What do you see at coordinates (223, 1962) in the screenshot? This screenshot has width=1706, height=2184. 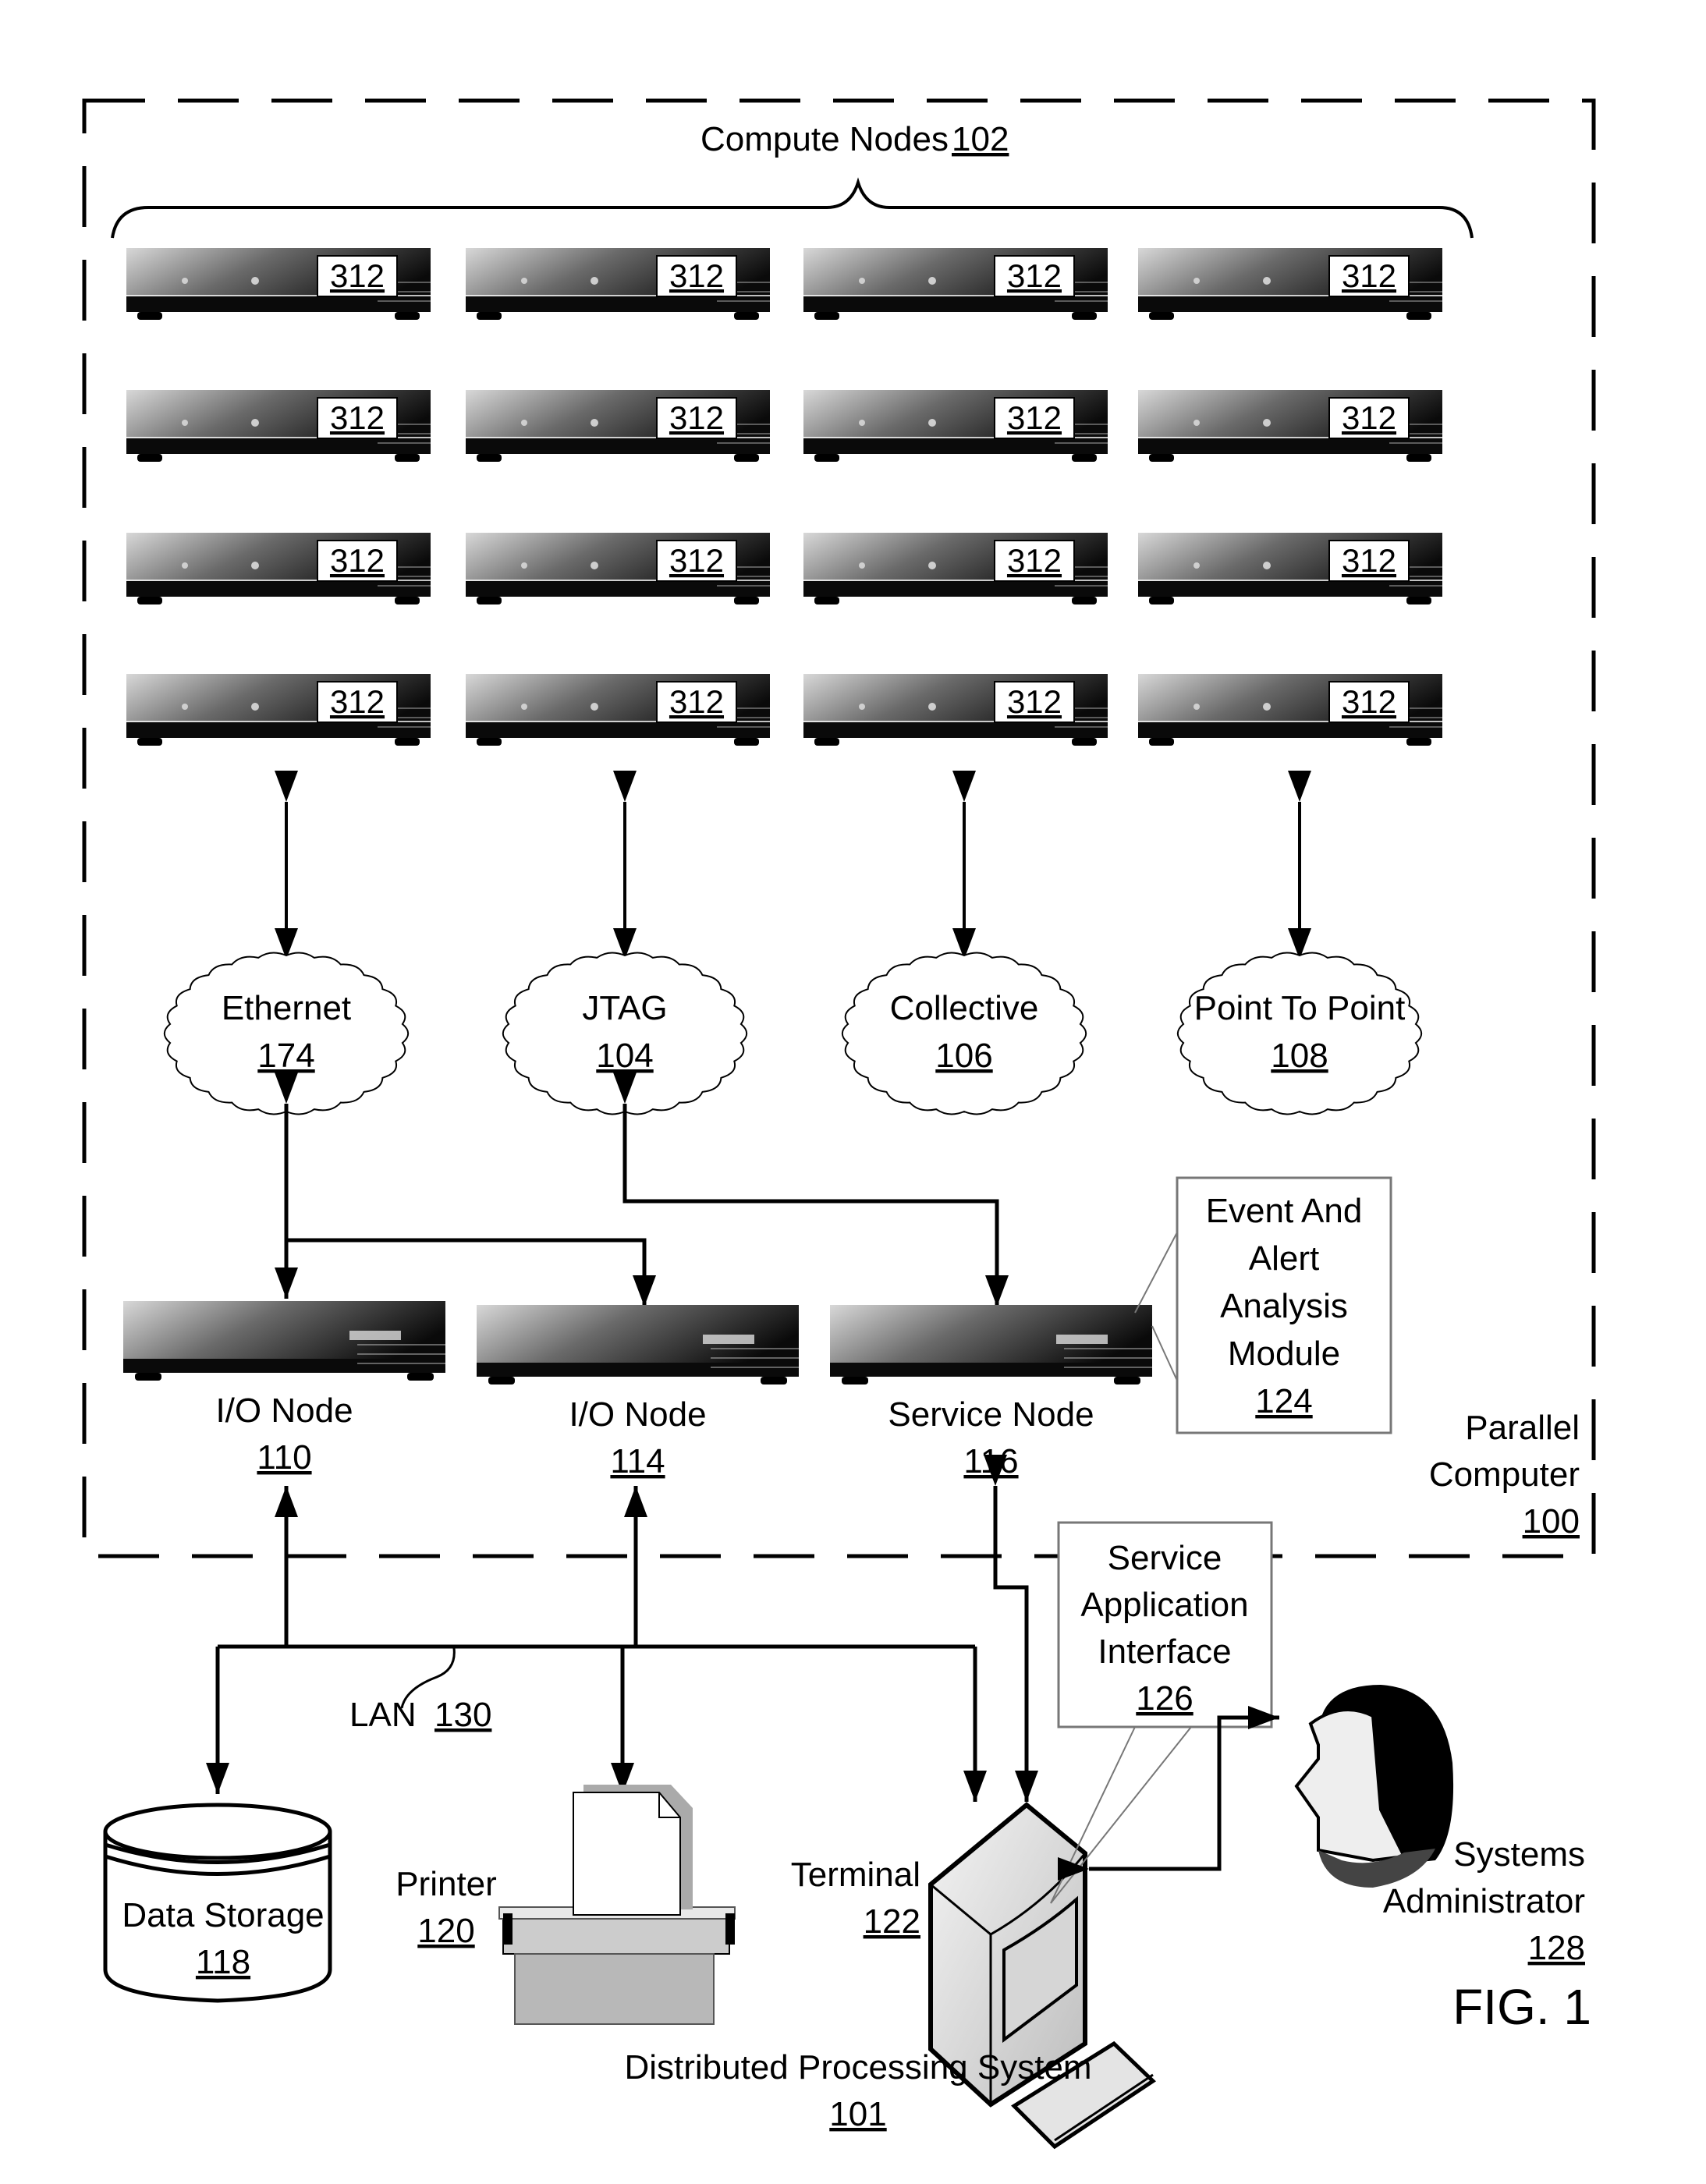 I see `data-storage-ref: 118` at bounding box center [223, 1962].